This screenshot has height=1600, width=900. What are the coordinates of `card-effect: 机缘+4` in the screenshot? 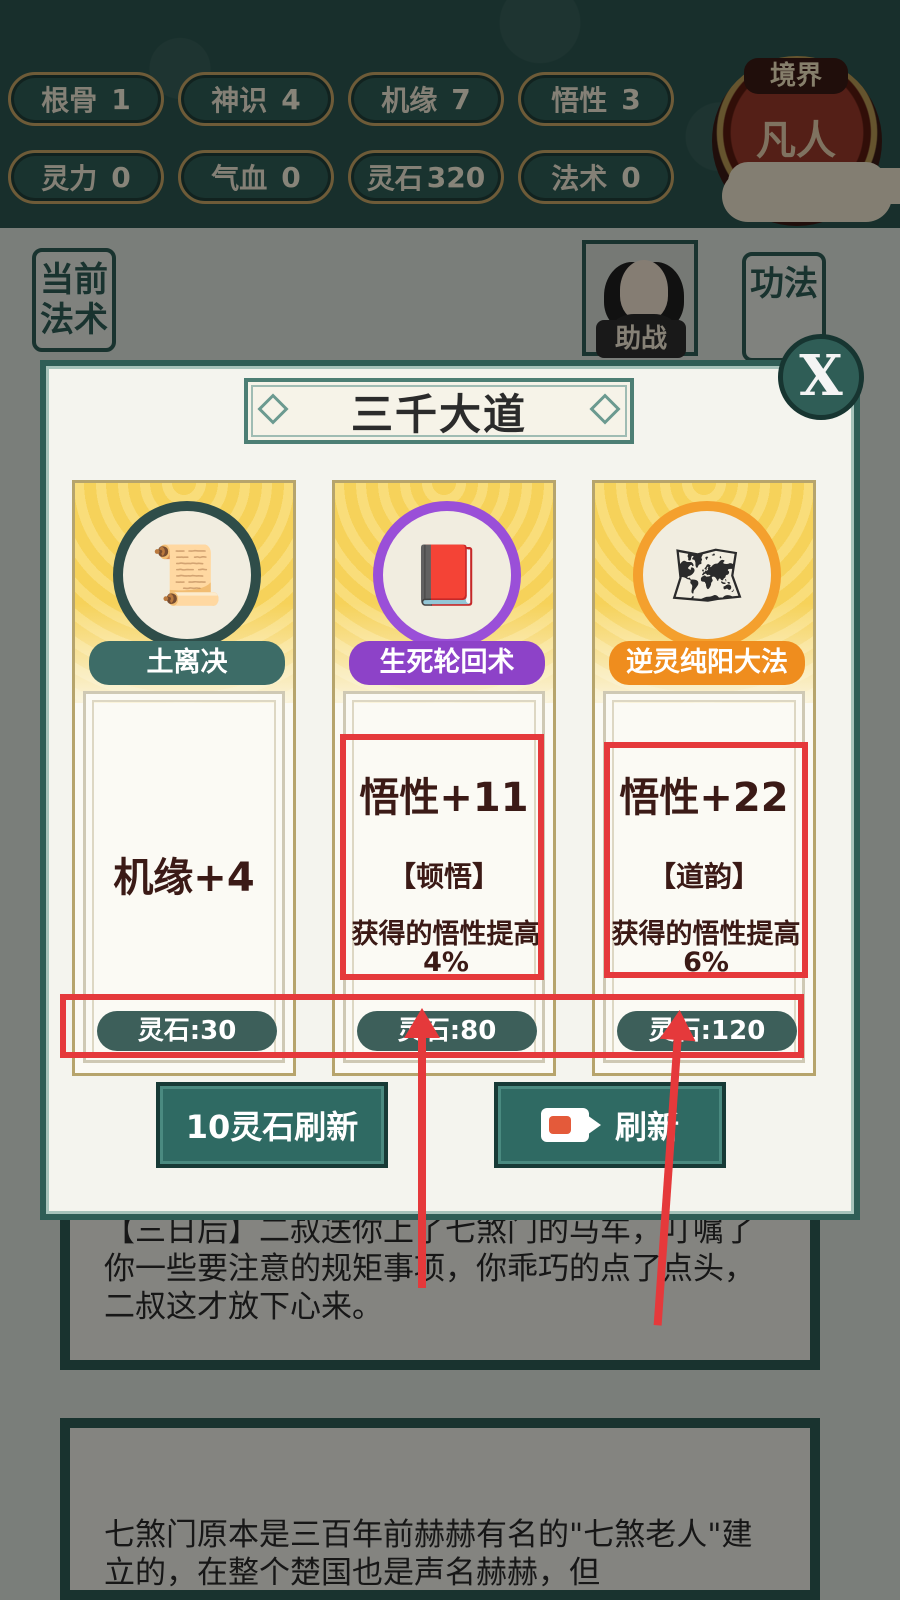 It's located at (184, 878).